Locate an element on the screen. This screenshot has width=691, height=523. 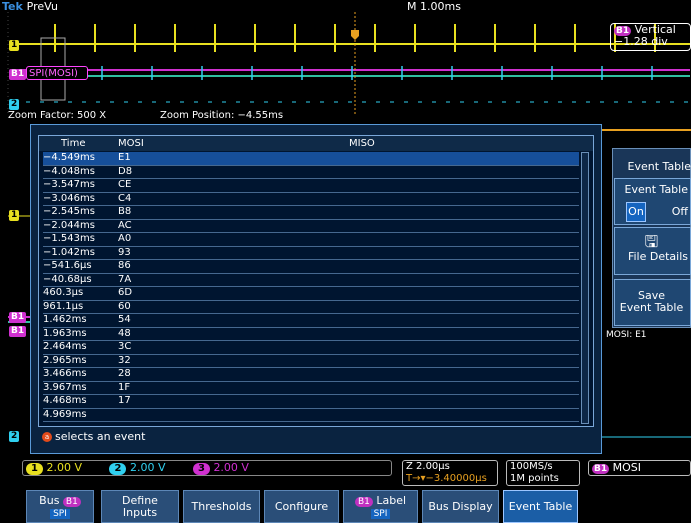
row-time: −1.543ms is located at coordinates (69, 238).